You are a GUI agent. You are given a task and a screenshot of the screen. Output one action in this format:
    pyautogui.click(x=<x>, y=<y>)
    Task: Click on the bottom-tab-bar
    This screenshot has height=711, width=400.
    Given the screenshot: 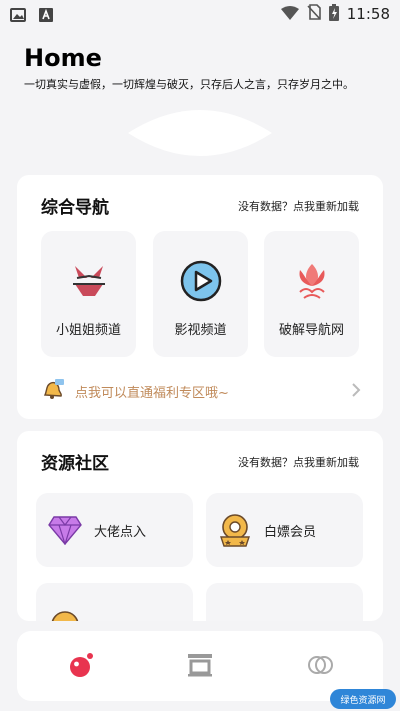 What is the action you would take?
    pyautogui.click(x=200, y=666)
    